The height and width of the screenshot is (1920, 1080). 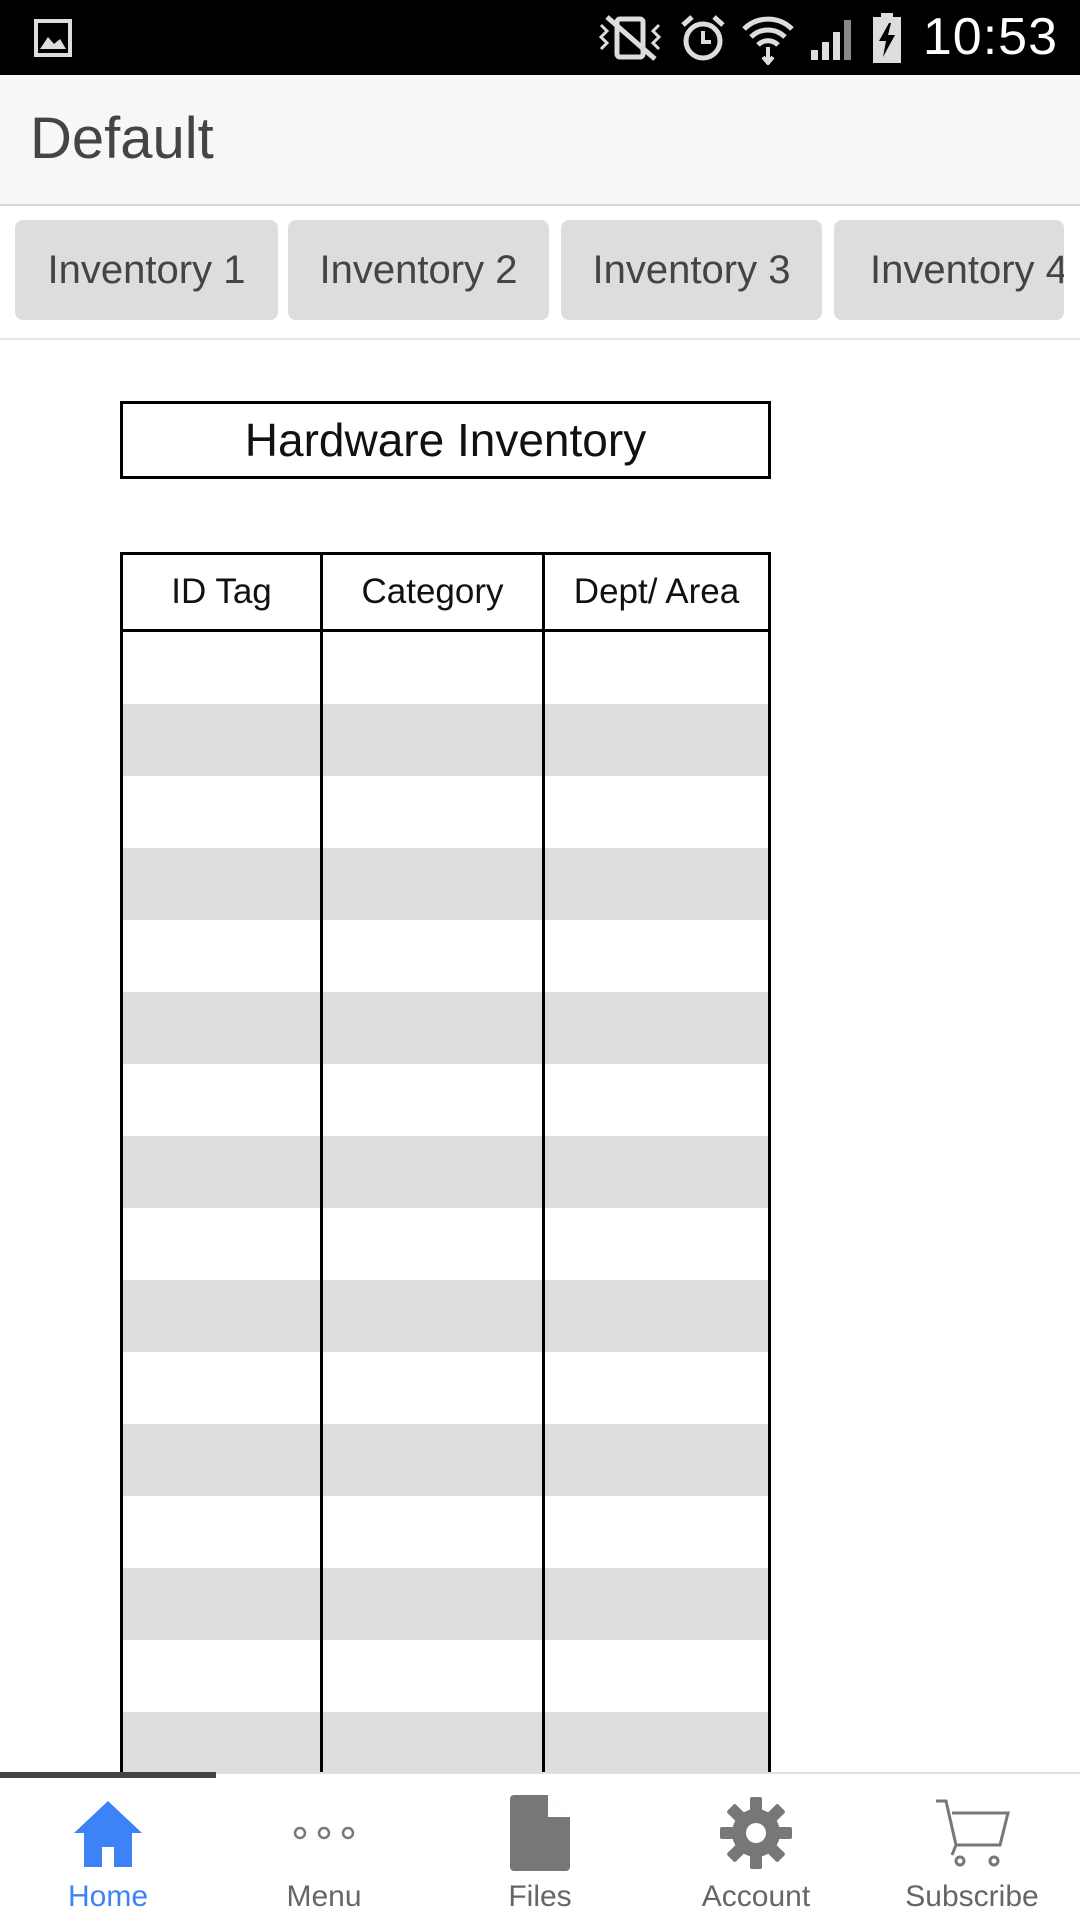 I want to click on gear-icon, so click(x=756, y=1833).